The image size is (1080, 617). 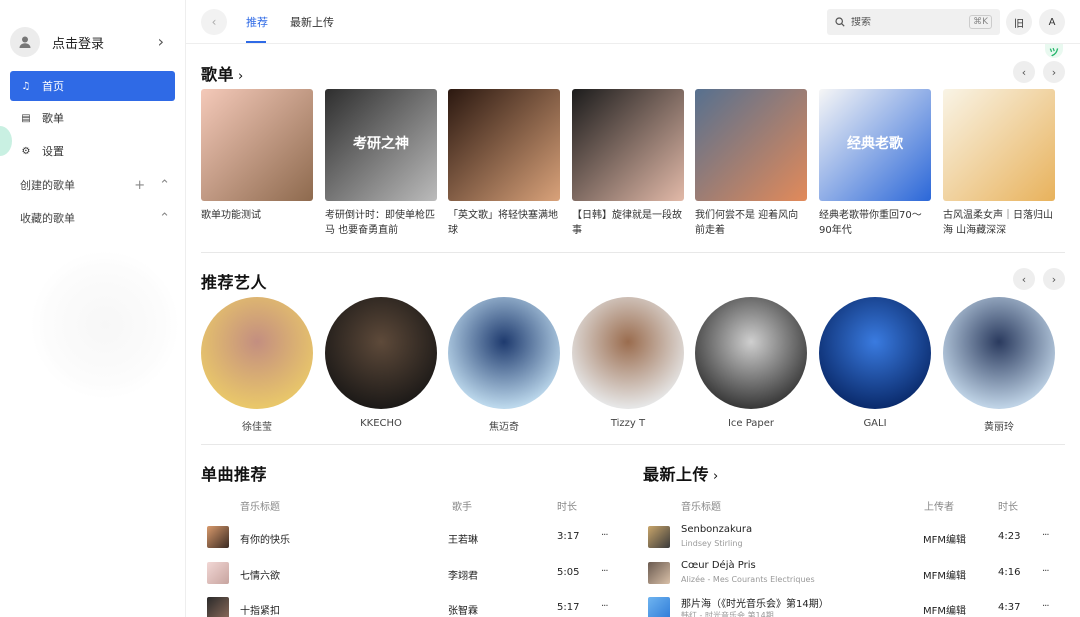 I want to click on artist-name: KKECHO, so click(x=381, y=423).